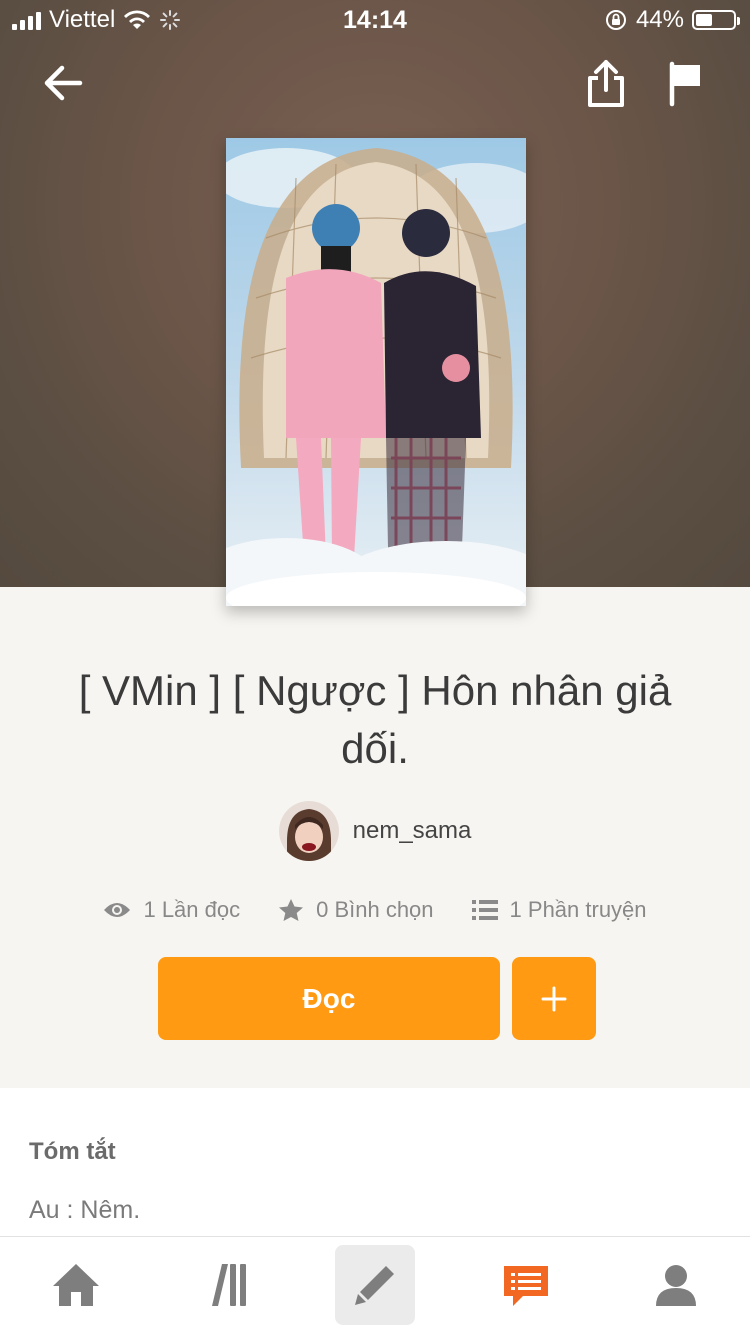 Image resolution: width=750 pixels, height=1335 pixels. I want to click on parts-stat: 1 Phần truyện, so click(559, 910).